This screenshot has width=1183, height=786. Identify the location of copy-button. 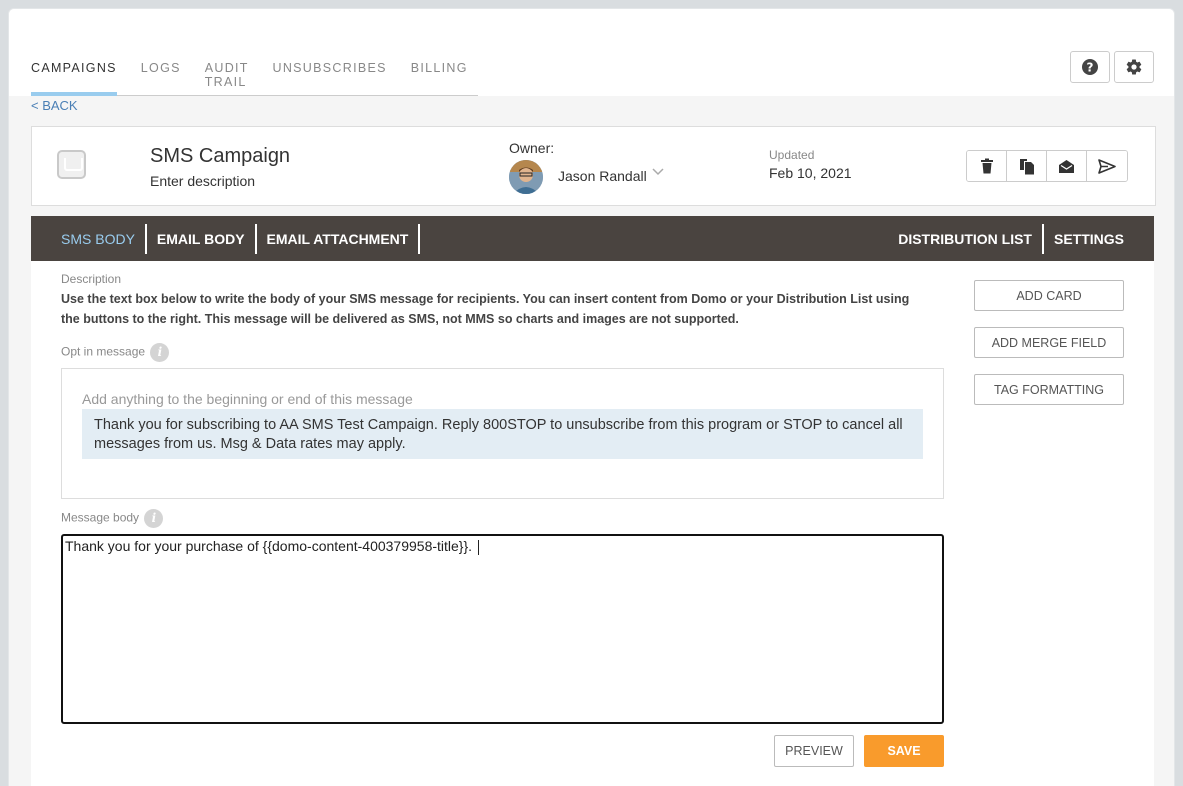
(1027, 166).